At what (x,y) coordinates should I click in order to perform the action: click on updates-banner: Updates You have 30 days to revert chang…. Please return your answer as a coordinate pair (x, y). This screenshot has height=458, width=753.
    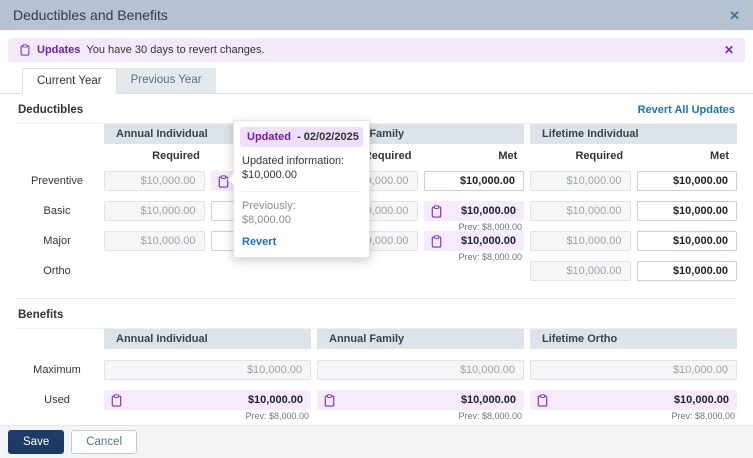
    Looking at the image, I should click on (376, 50).